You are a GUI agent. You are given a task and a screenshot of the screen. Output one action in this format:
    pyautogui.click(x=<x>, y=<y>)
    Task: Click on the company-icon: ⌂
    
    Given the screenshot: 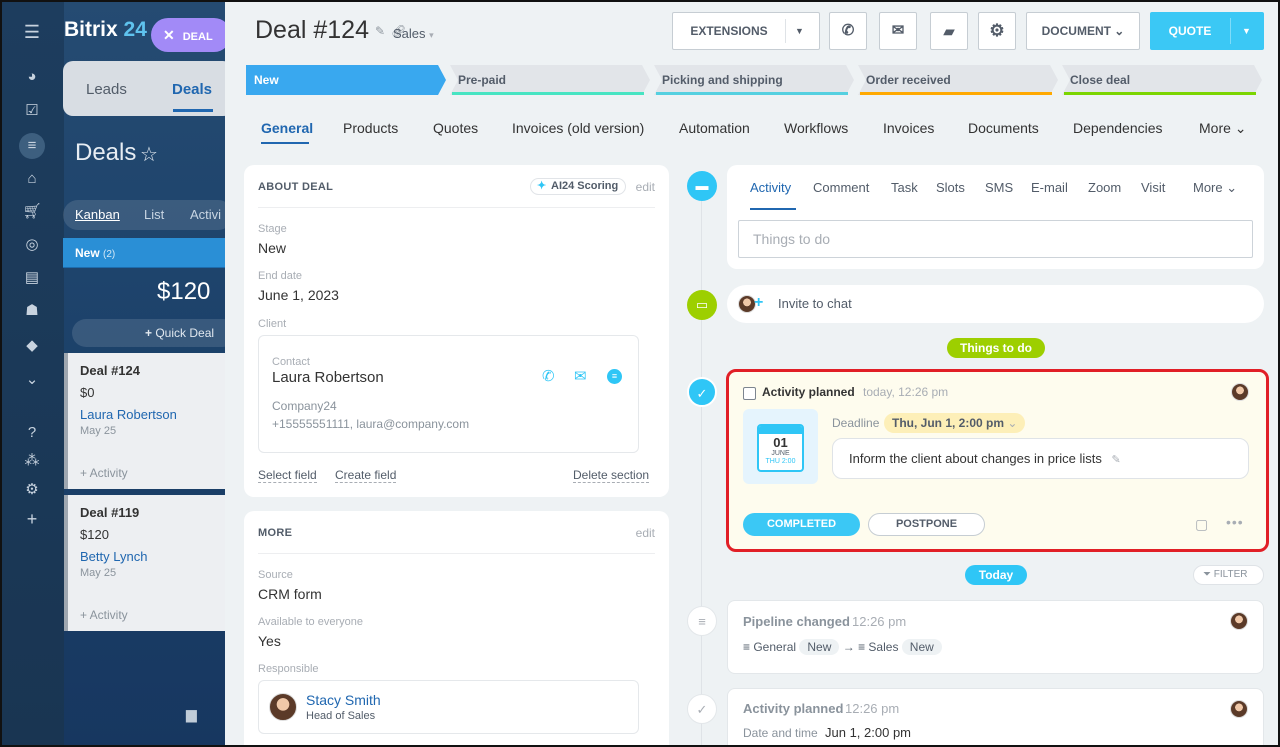 What is the action you would take?
    pyautogui.click(x=32, y=179)
    